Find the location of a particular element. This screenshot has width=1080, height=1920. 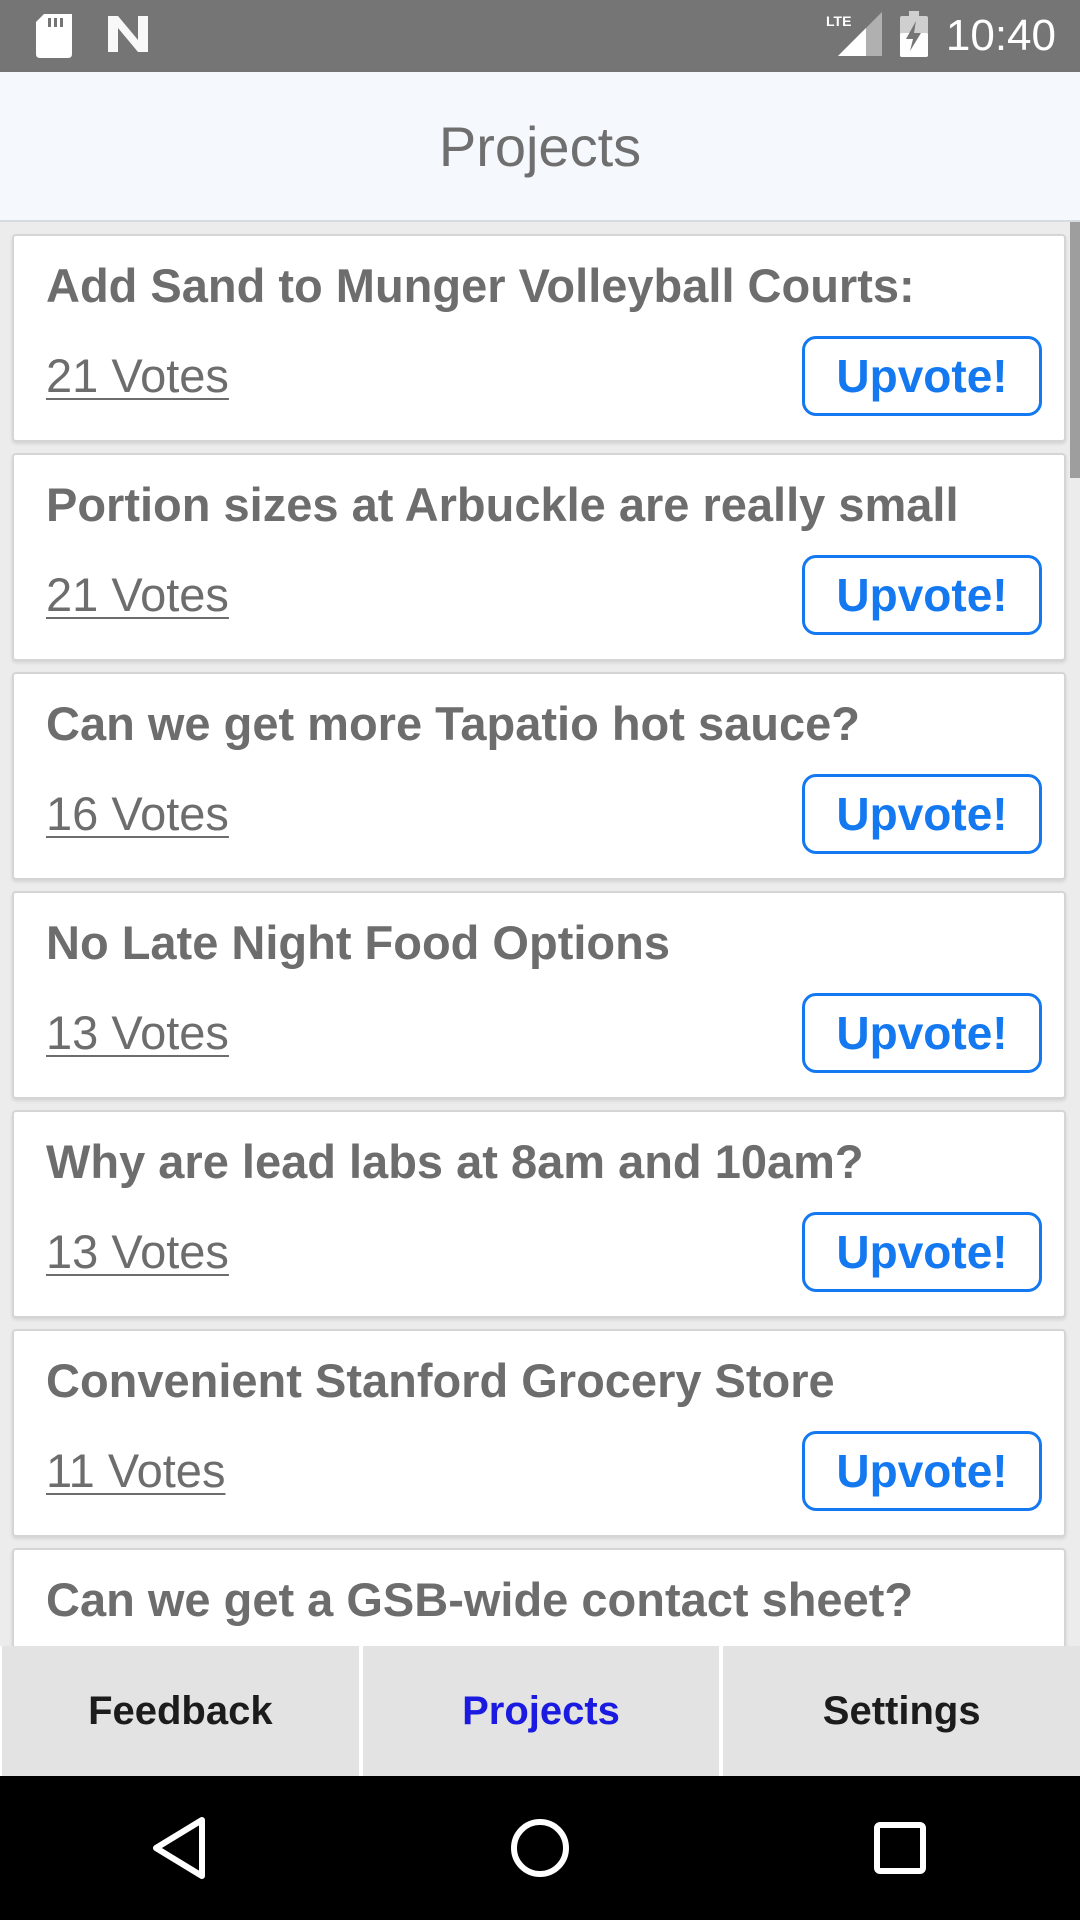

app-header: Projects is located at coordinates (540, 147).